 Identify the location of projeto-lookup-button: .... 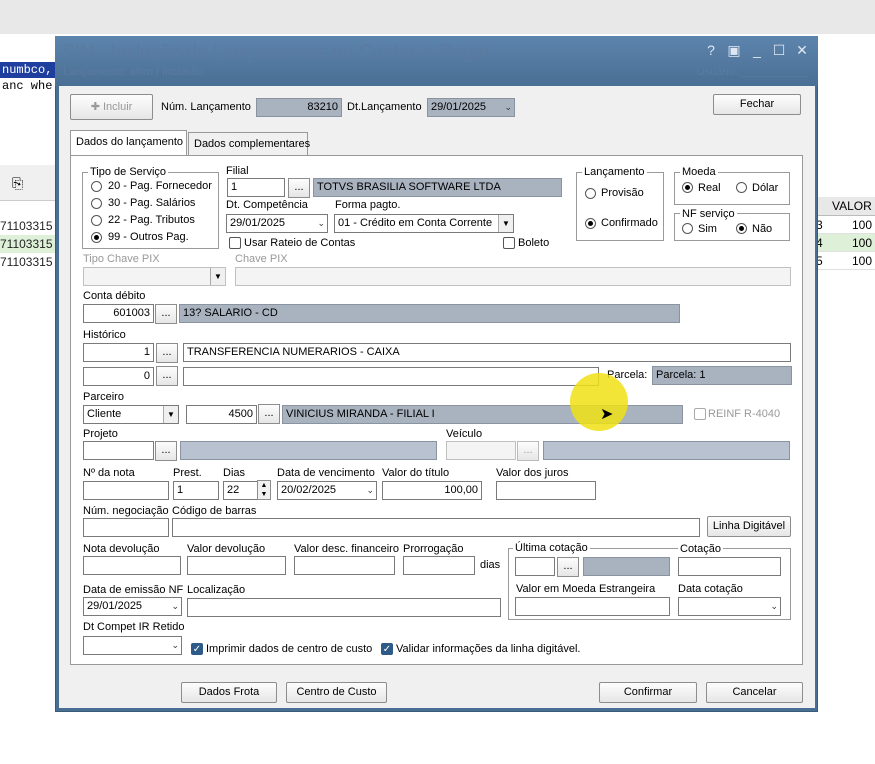
(166, 451).